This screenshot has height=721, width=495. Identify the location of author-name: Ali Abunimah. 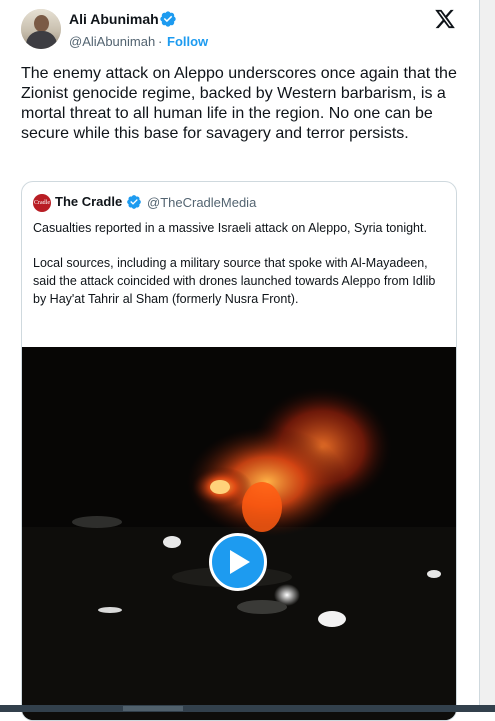
(114, 19).